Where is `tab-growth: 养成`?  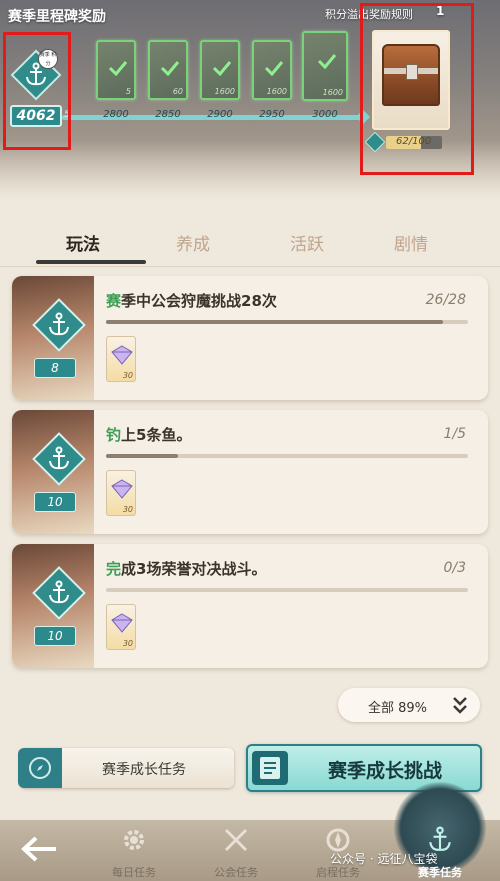
tab-growth: 养成 is located at coordinates (193, 242).